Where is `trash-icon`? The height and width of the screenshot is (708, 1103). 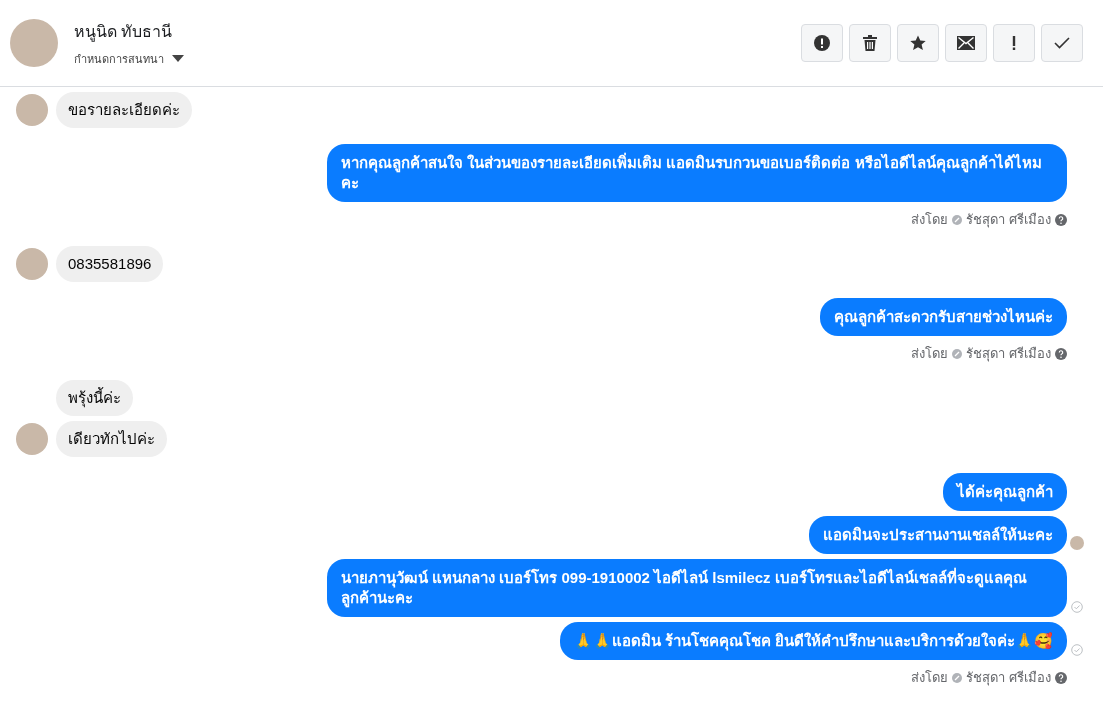 trash-icon is located at coordinates (870, 43).